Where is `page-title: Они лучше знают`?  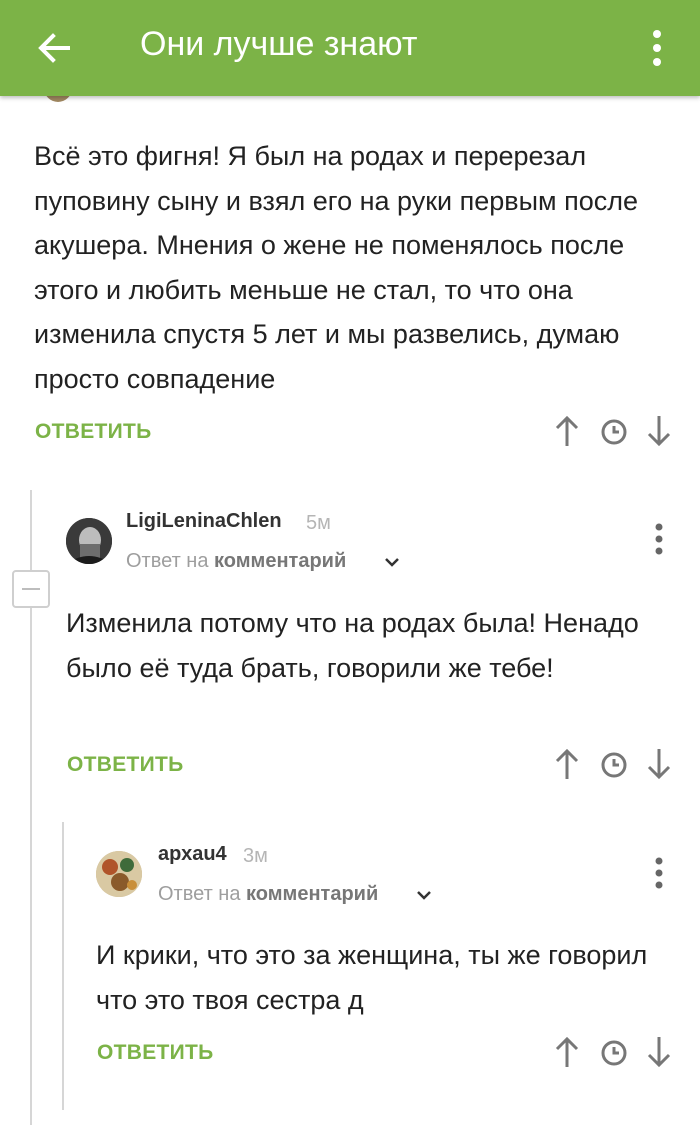
page-title: Они лучше знают is located at coordinates (279, 44).